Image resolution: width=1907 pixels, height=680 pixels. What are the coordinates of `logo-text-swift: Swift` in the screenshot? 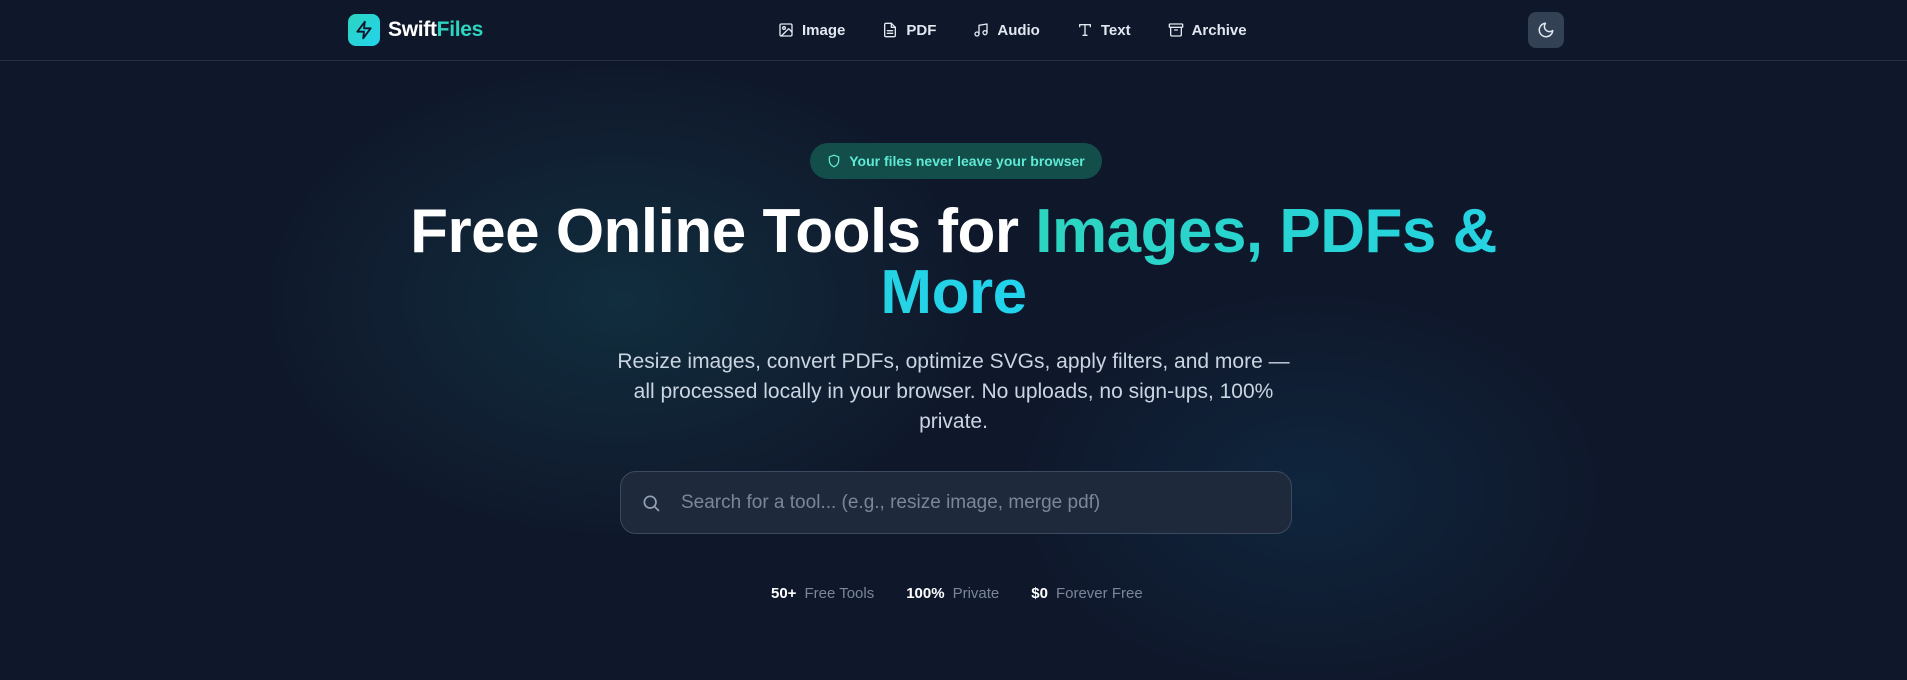 It's located at (412, 29).